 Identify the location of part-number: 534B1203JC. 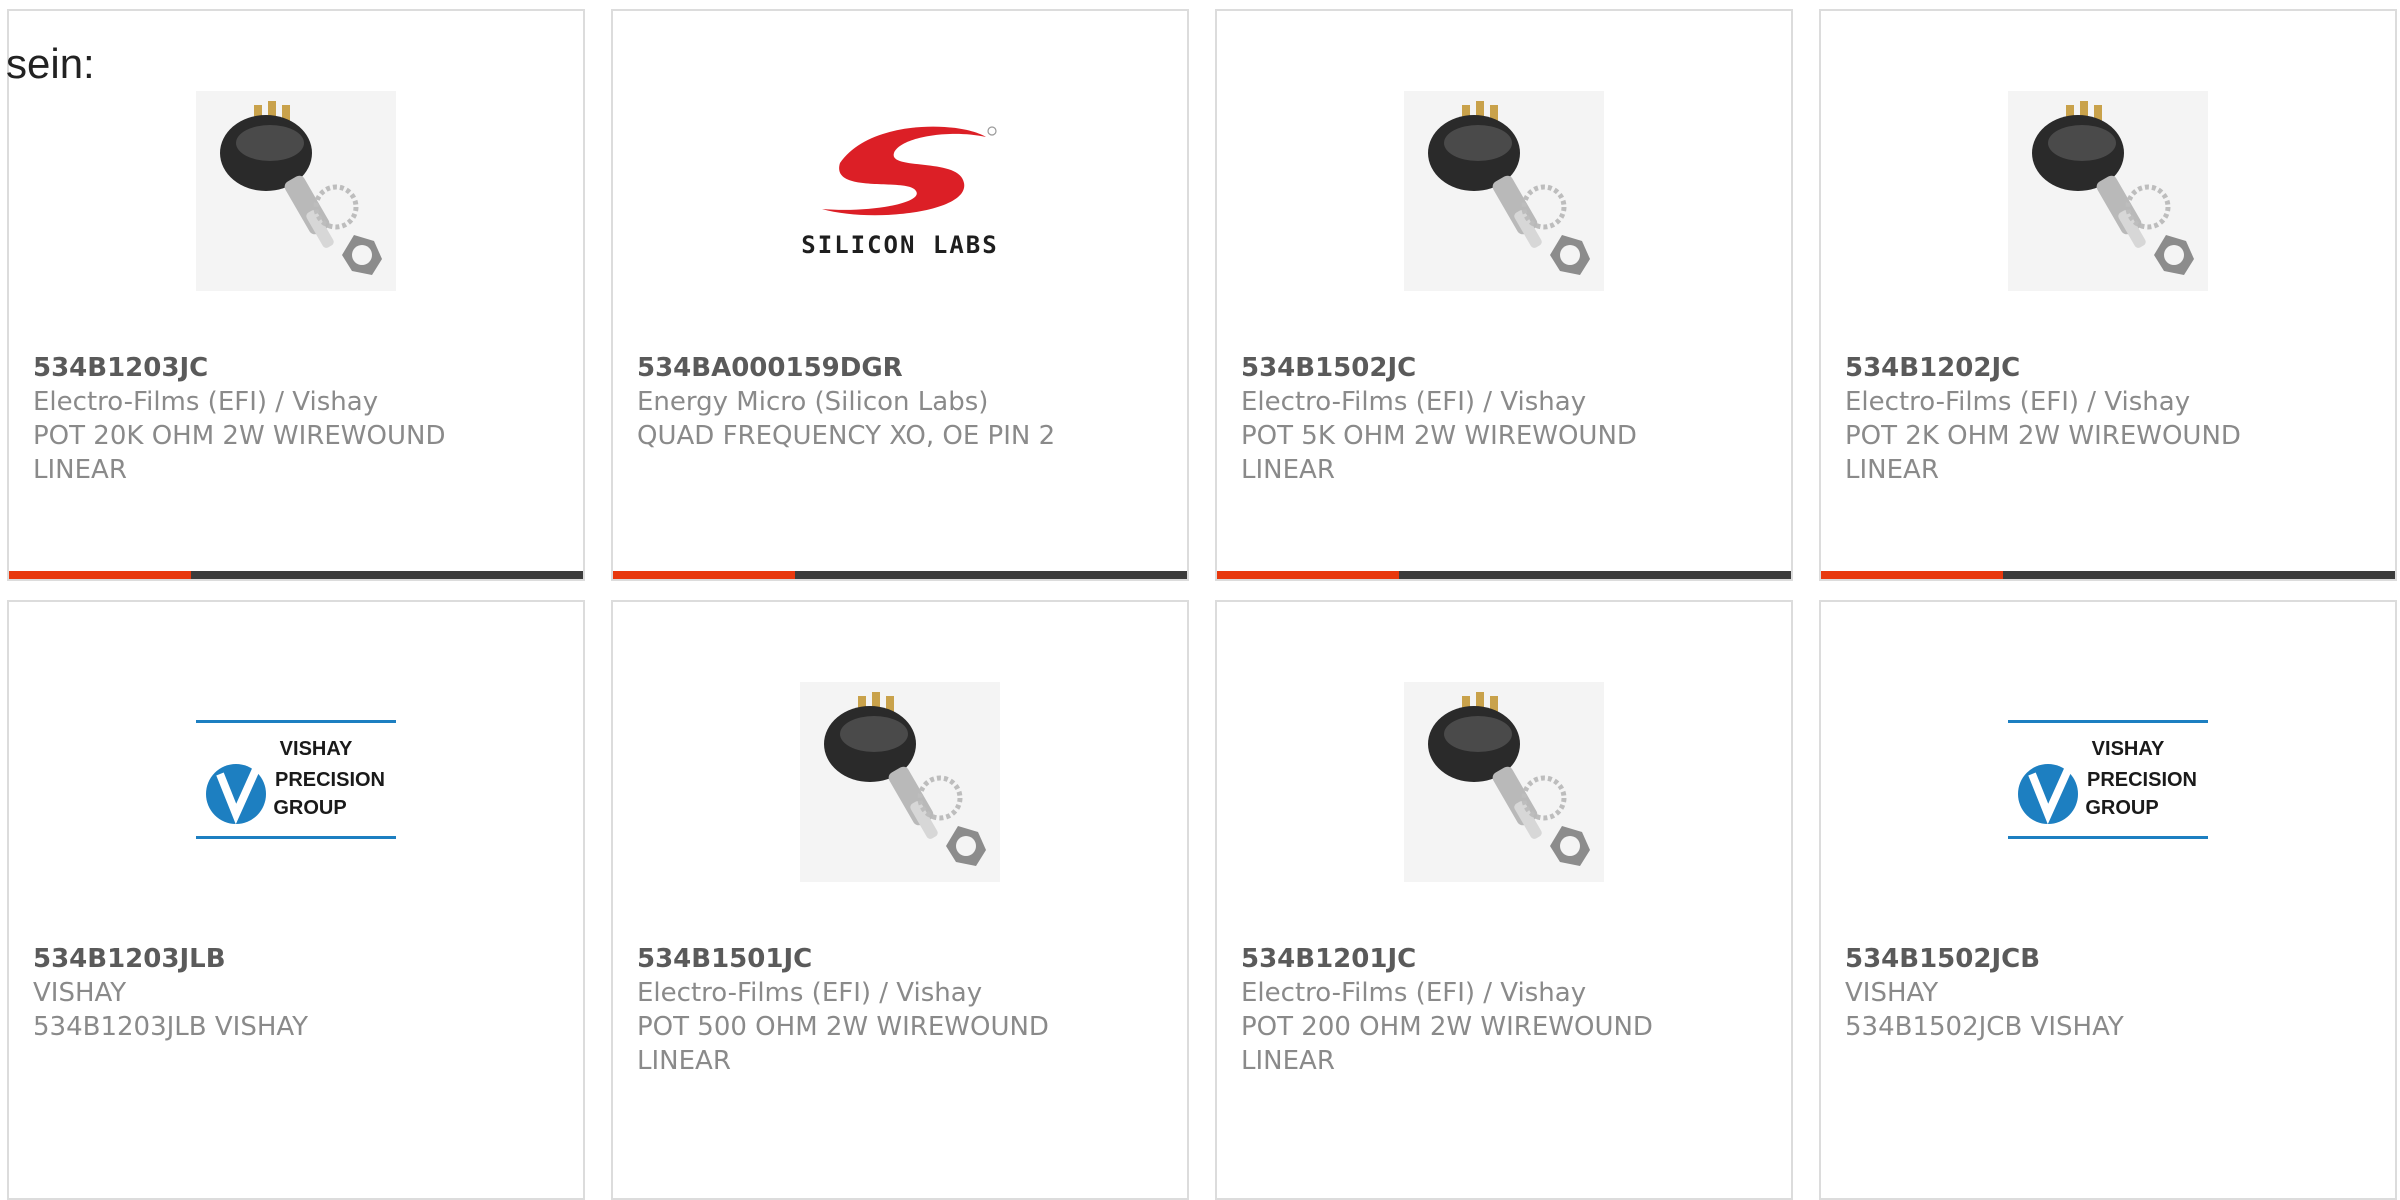
(298, 368).